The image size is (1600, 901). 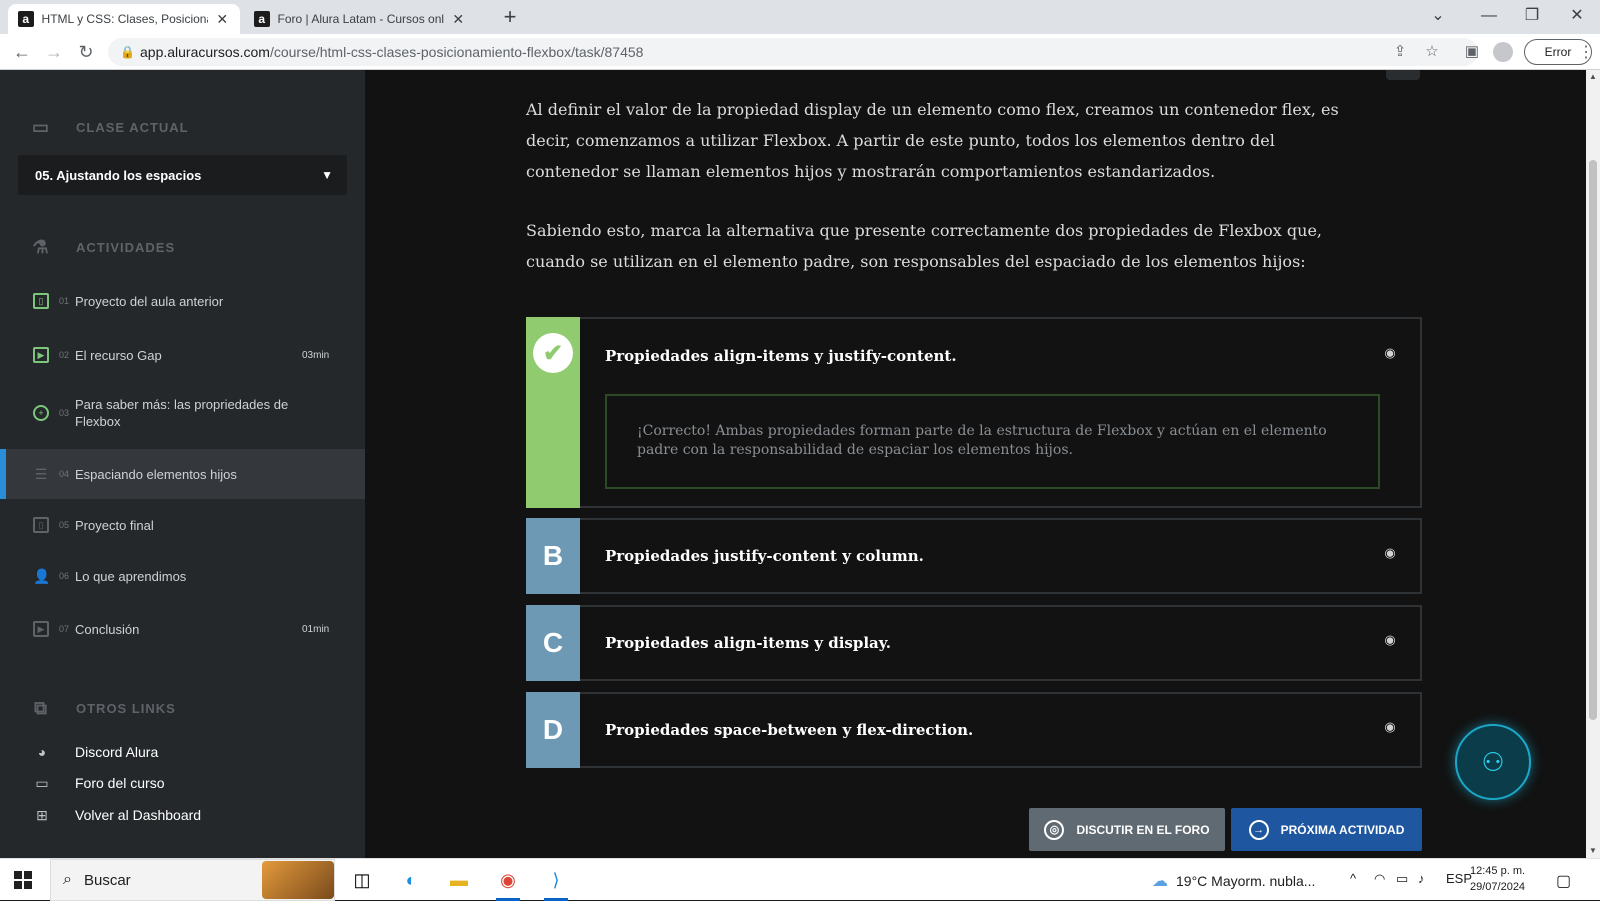 I want to click on tab-active: a HTML y CSS: Clases, Posicionamiento ✕, so click(x=124, y=19).